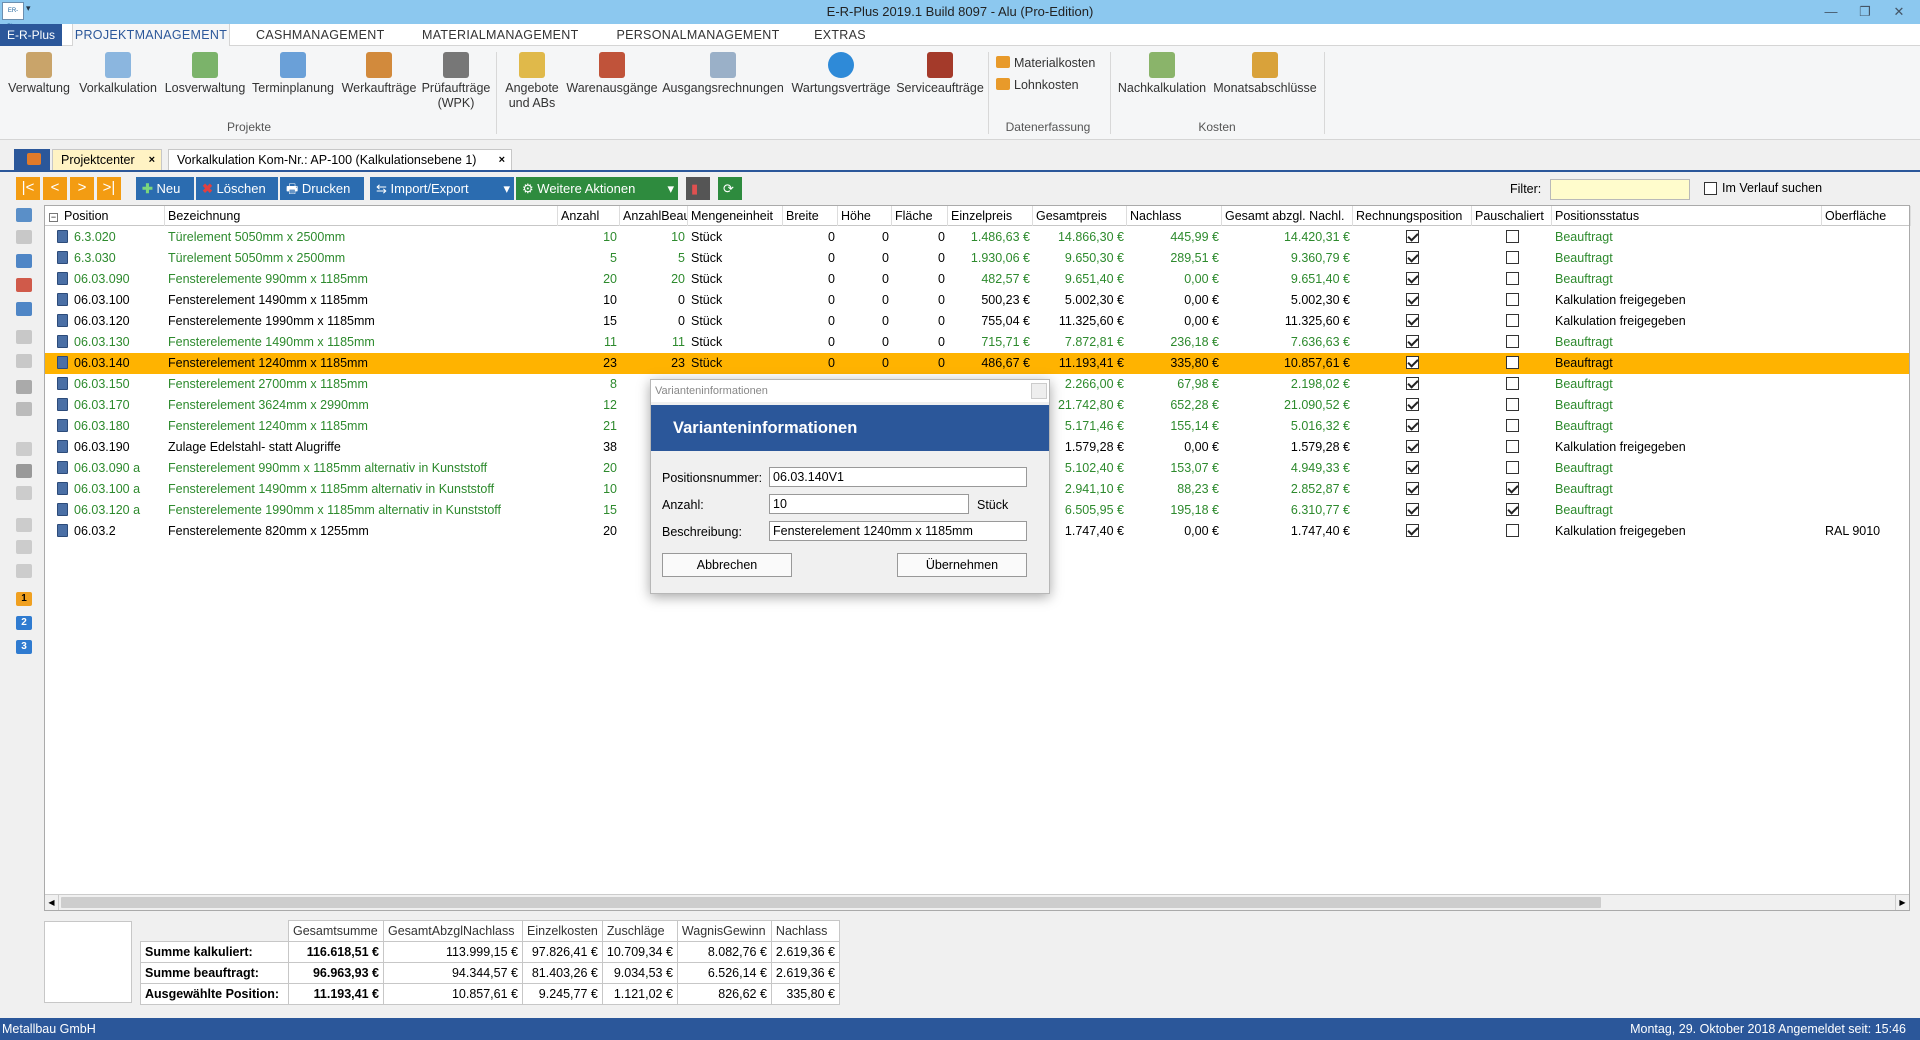 The width and height of the screenshot is (1920, 1040). What do you see at coordinates (55, 188) in the screenshot?
I see `previous-record-button: <` at bounding box center [55, 188].